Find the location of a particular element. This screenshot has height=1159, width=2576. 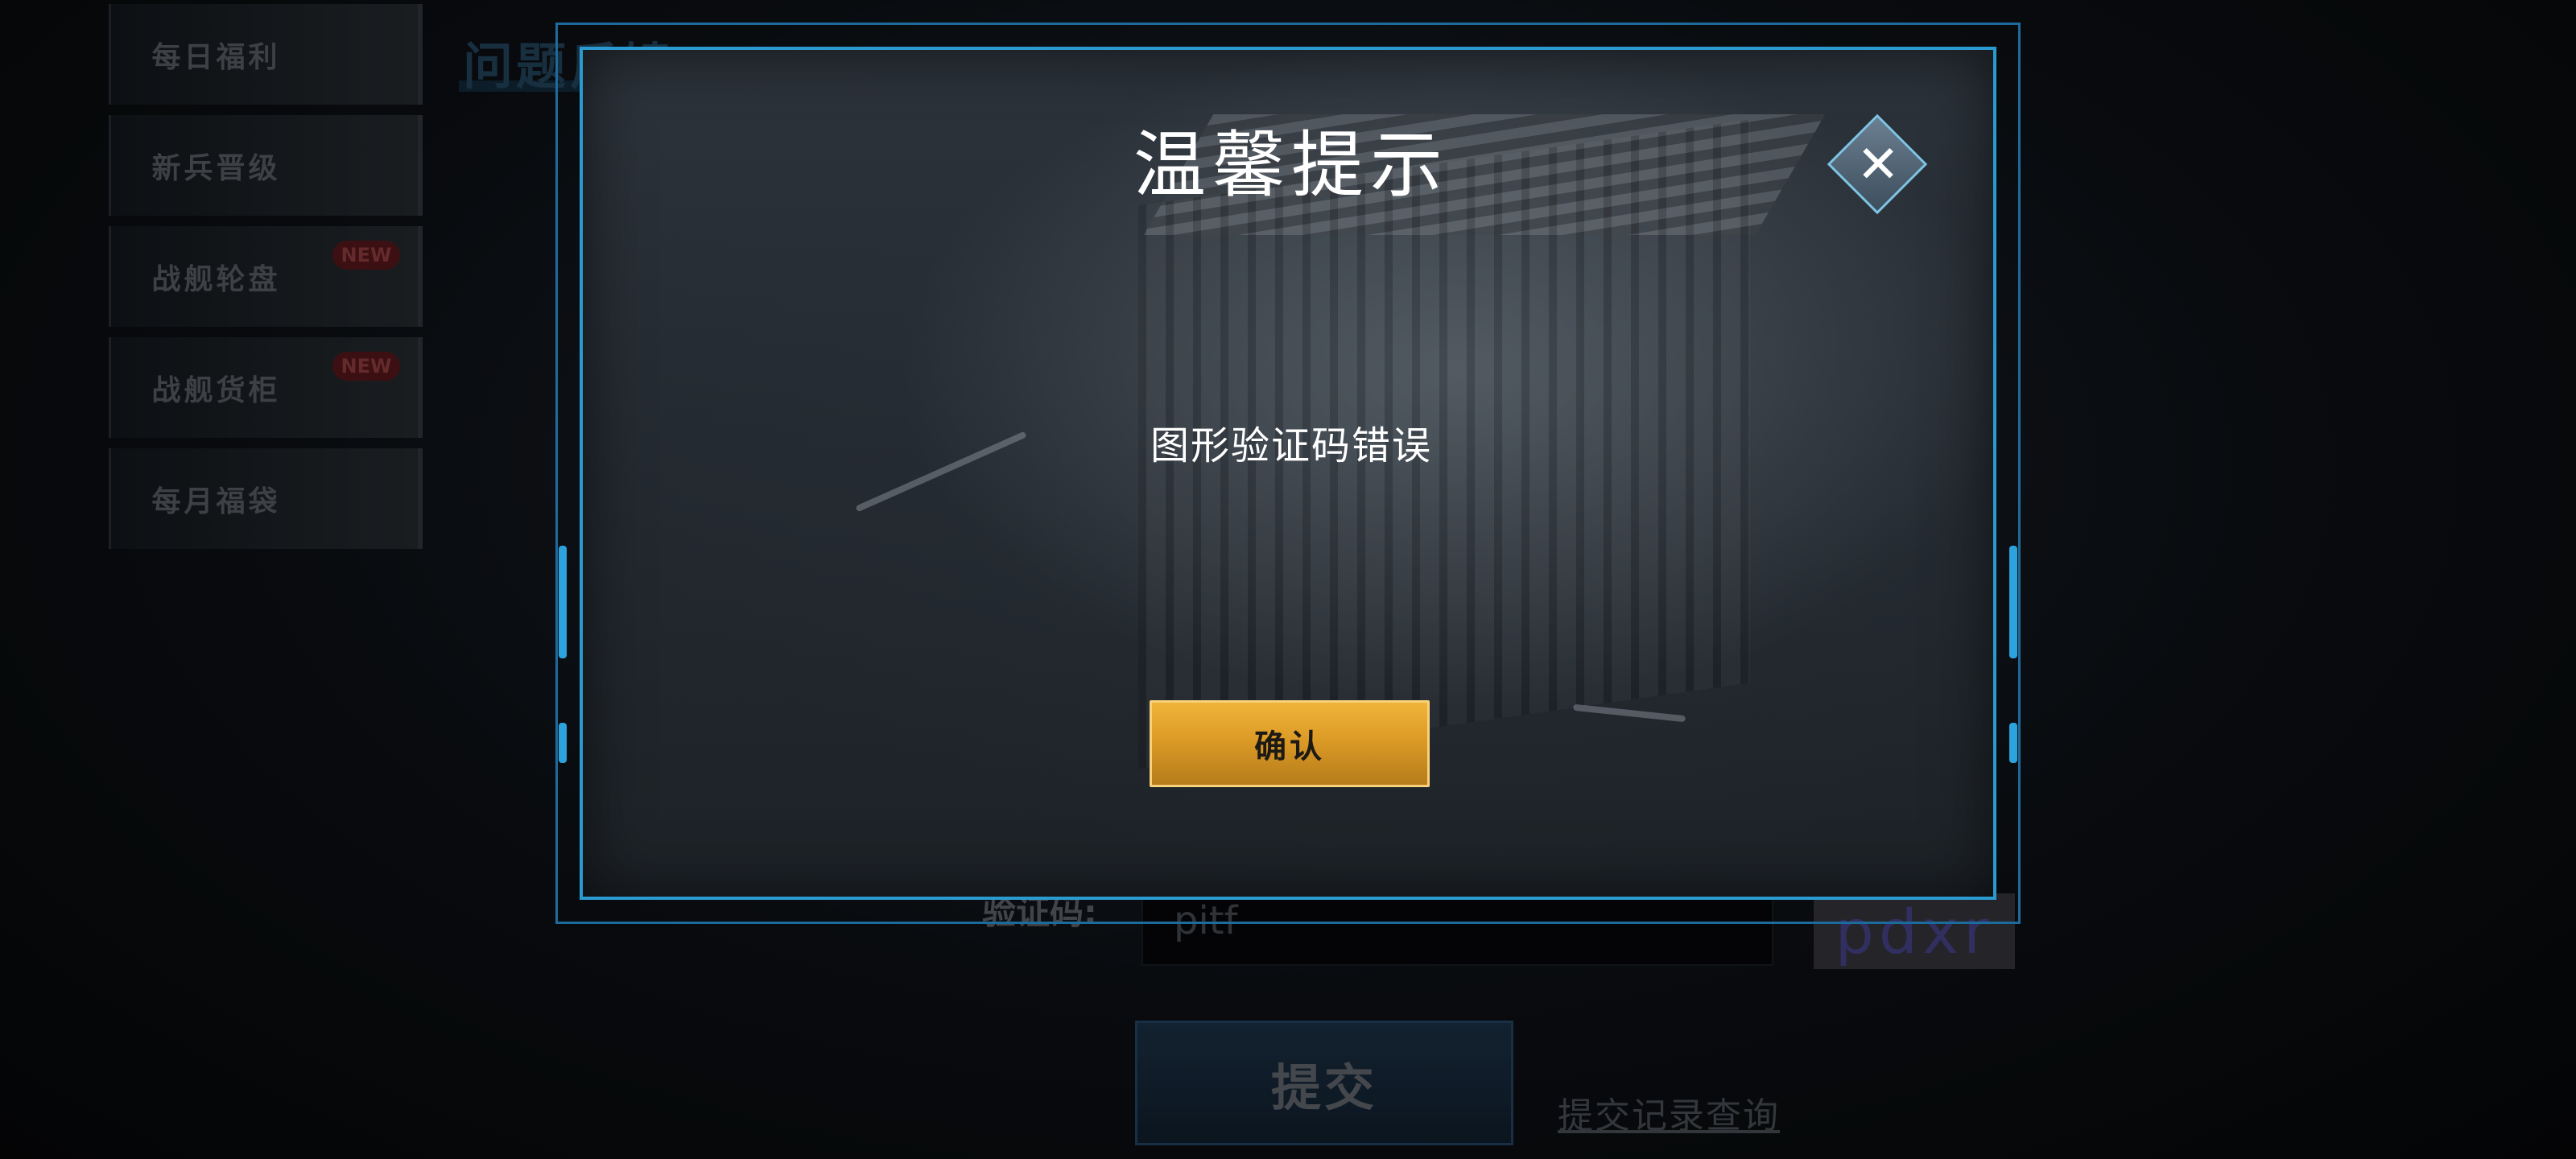

confirm-label: 确认 is located at coordinates (1289, 746).